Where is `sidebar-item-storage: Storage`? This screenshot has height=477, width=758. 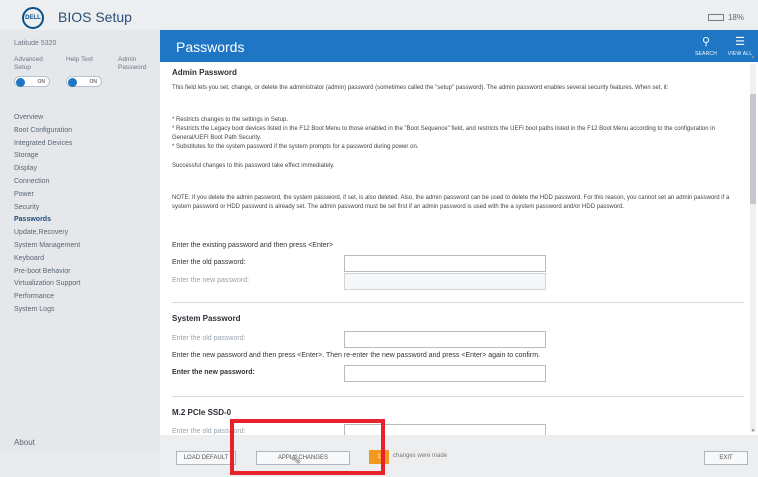 sidebar-item-storage: Storage is located at coordinates (47, 156).